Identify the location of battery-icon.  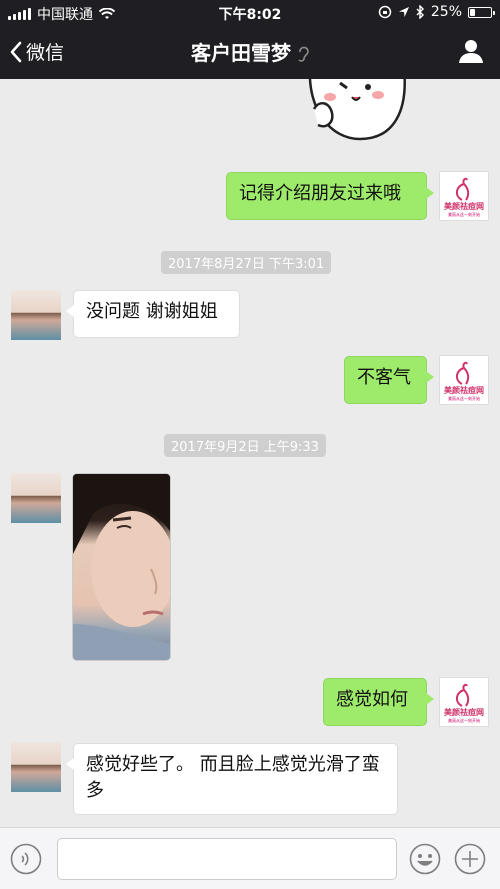
(481, 12).